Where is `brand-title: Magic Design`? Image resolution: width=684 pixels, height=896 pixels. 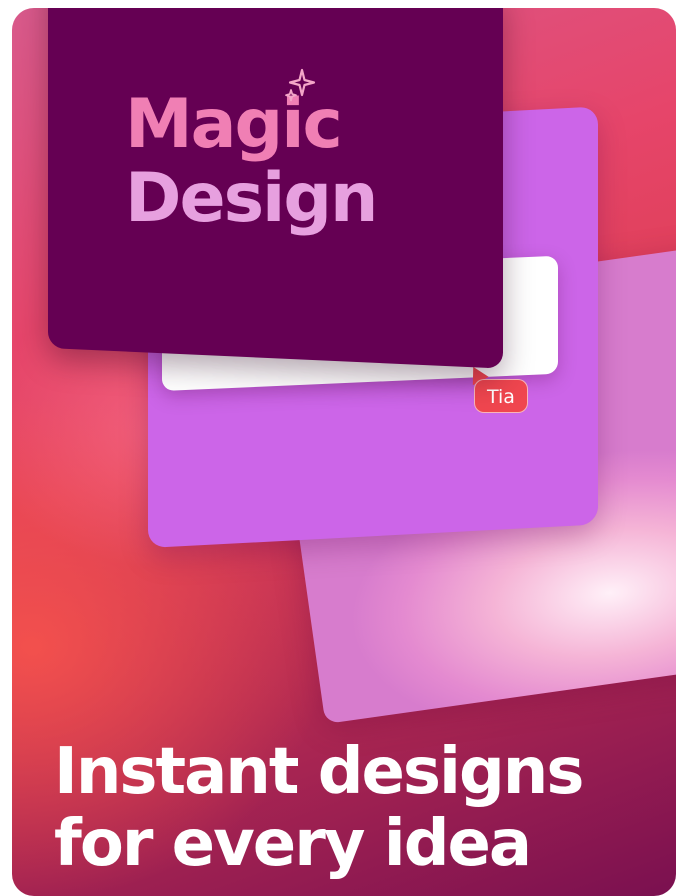
brand-title: Magic Design is located at coordinates (285, 162).